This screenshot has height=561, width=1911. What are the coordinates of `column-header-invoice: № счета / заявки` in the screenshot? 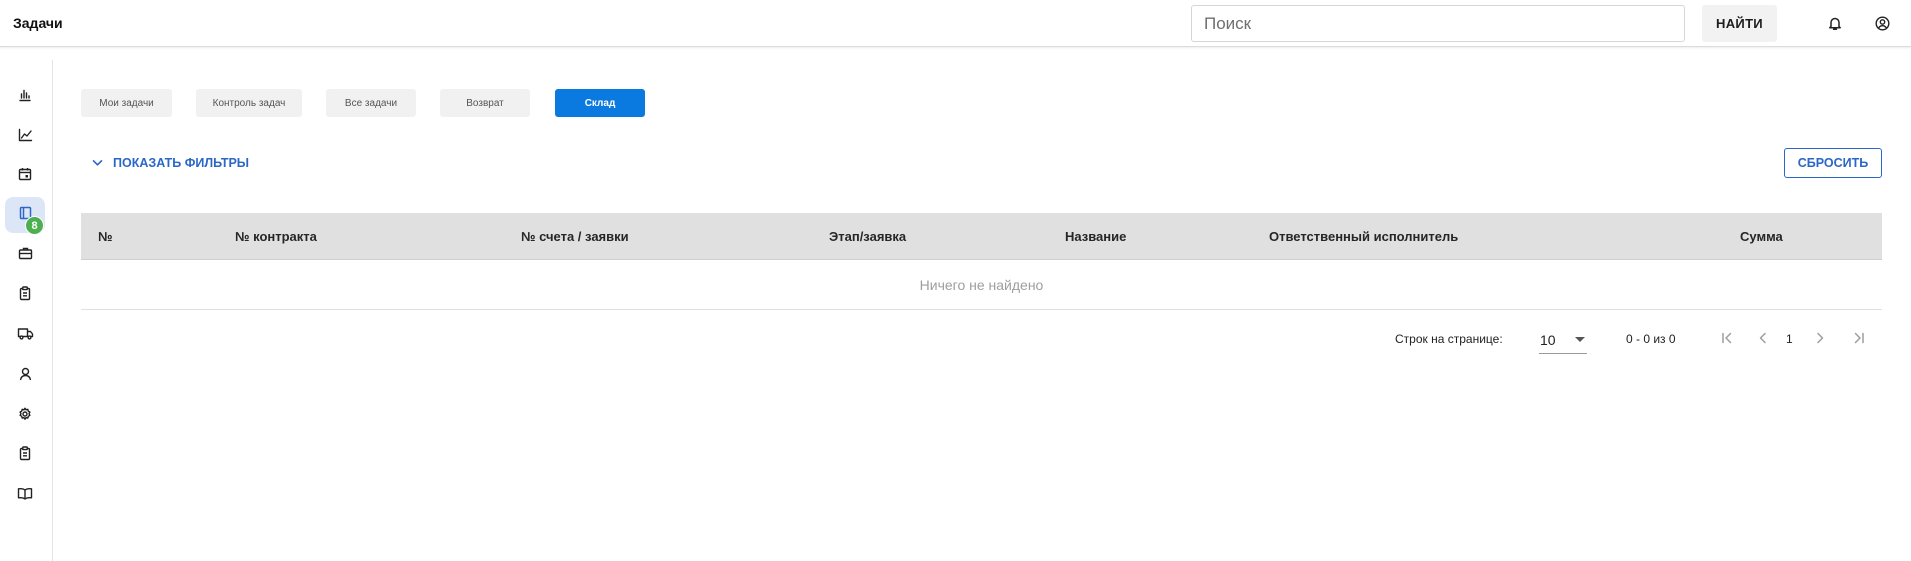 It's located at (575, 236).